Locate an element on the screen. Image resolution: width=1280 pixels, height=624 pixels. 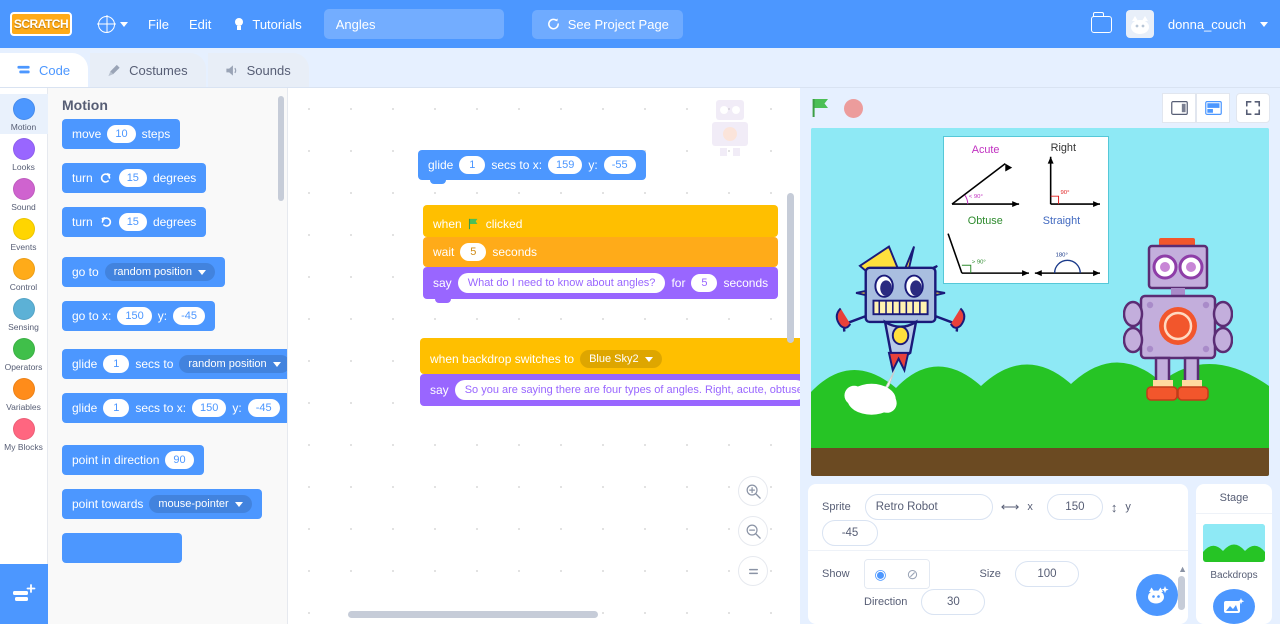
sprite-x-input: 150 is located at coordinates (1074, 507).